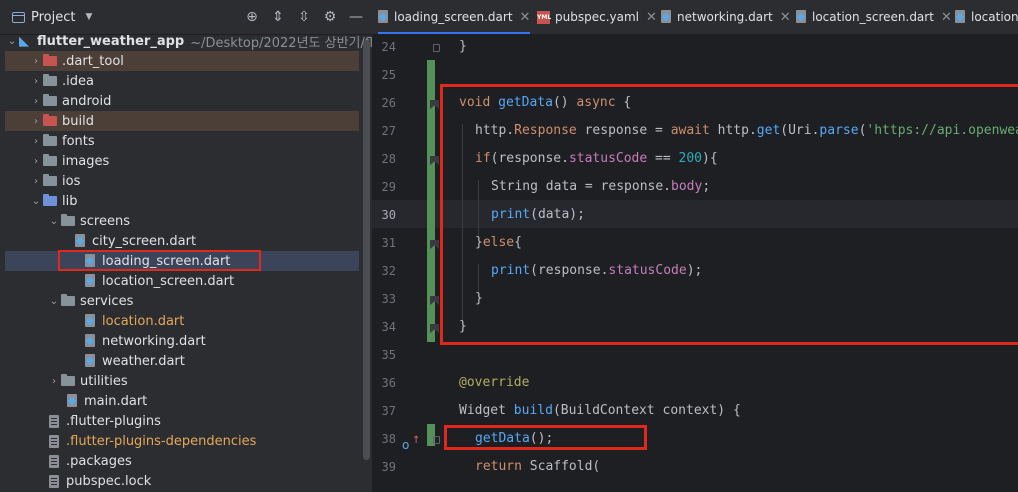 The width and height of the screenshot is (1018, 492). What do you see at coordinates (182, 481) in the screenshot?
I see `tree-item-pubspec-lock: pubspec.lock` at bounding box center [182, 481].